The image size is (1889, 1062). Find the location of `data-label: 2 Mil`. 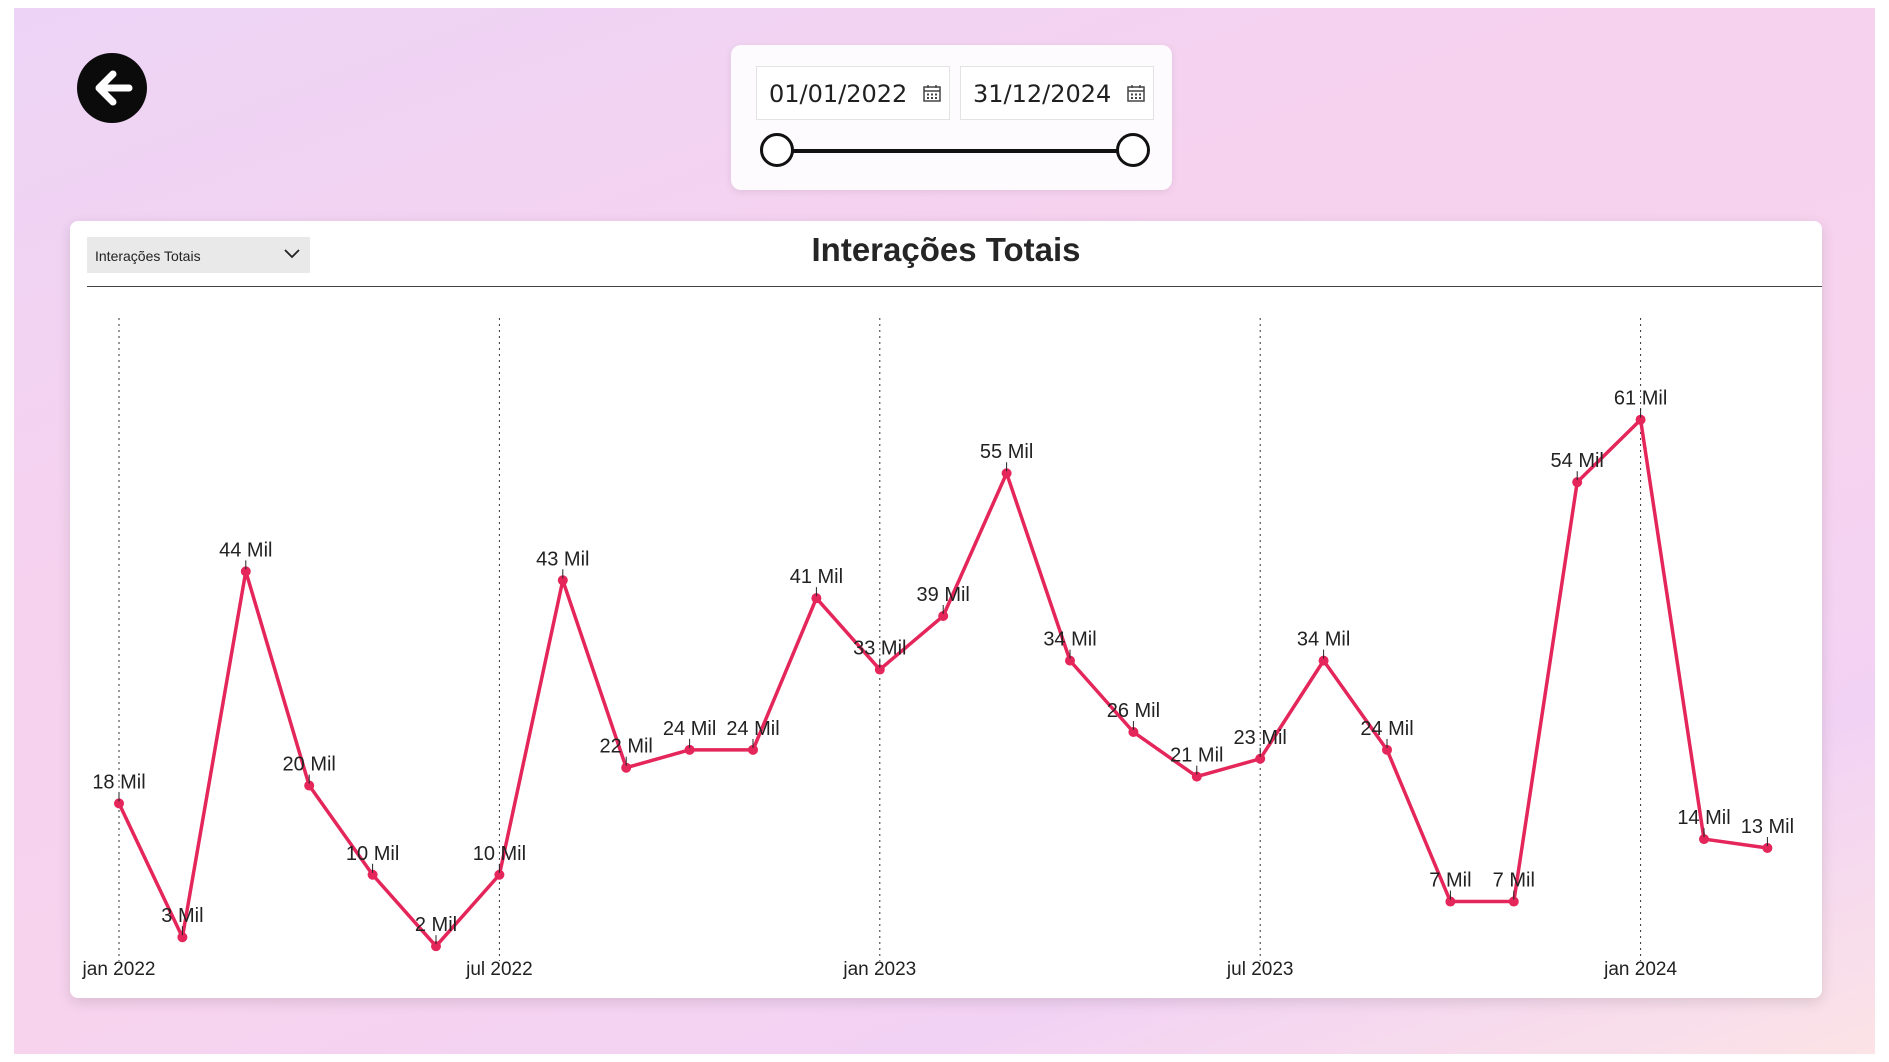

data-label: 2 Mil is located at coordinates (436, 925).